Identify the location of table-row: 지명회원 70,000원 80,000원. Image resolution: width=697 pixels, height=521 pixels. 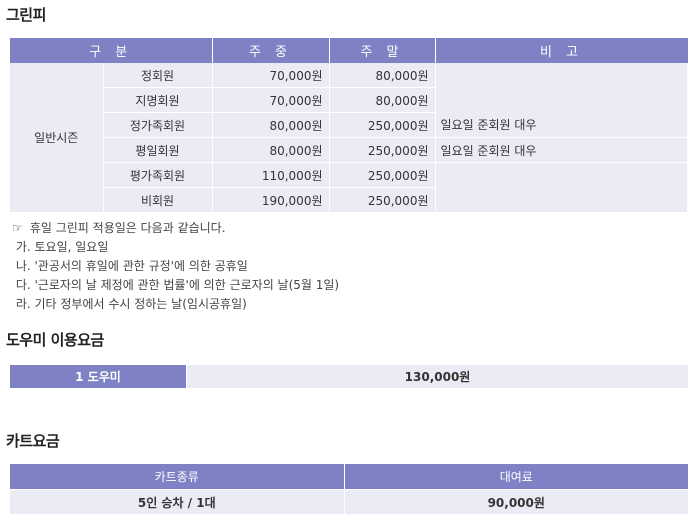
(349, 100).